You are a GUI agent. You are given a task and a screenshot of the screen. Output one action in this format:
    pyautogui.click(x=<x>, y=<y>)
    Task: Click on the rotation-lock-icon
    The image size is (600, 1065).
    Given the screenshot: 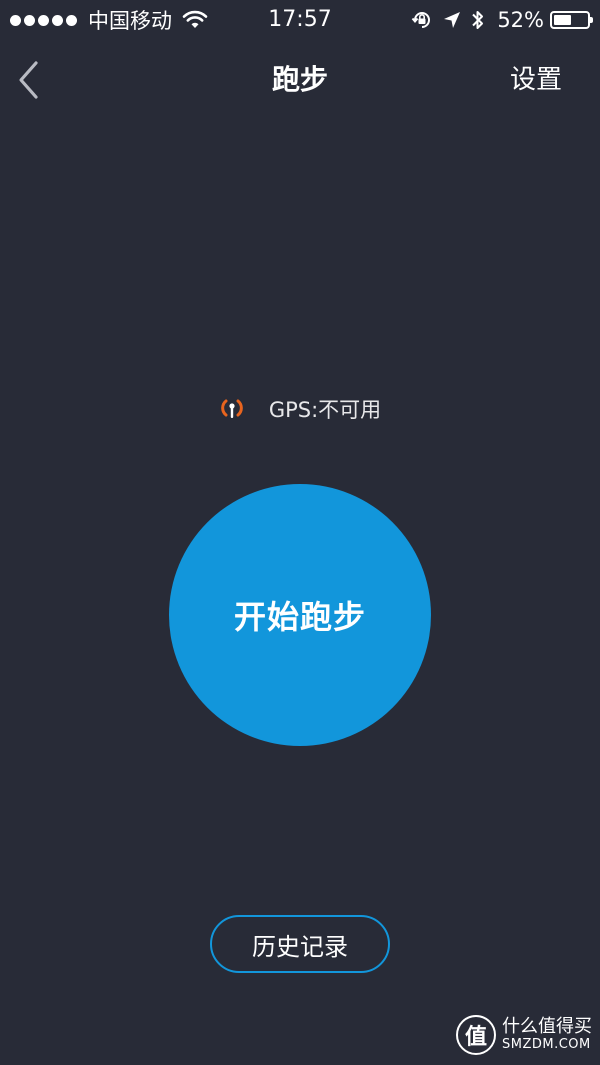 What is the action you would take?
    pyautogui.click(x=421, y=20)
    